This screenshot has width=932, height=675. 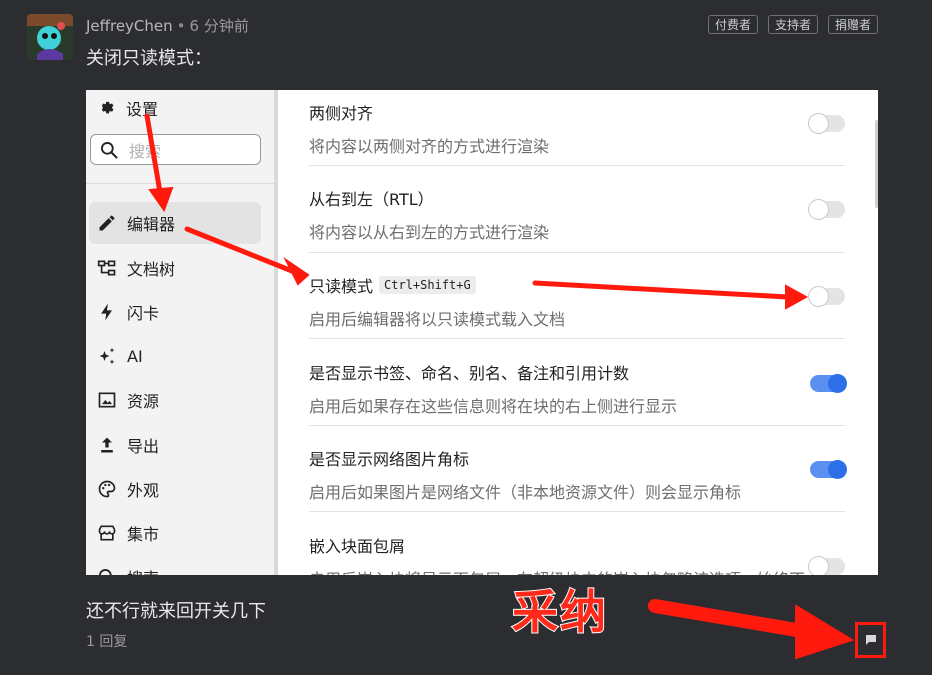 I want to click on accept-button, so click(x=870, y=640).